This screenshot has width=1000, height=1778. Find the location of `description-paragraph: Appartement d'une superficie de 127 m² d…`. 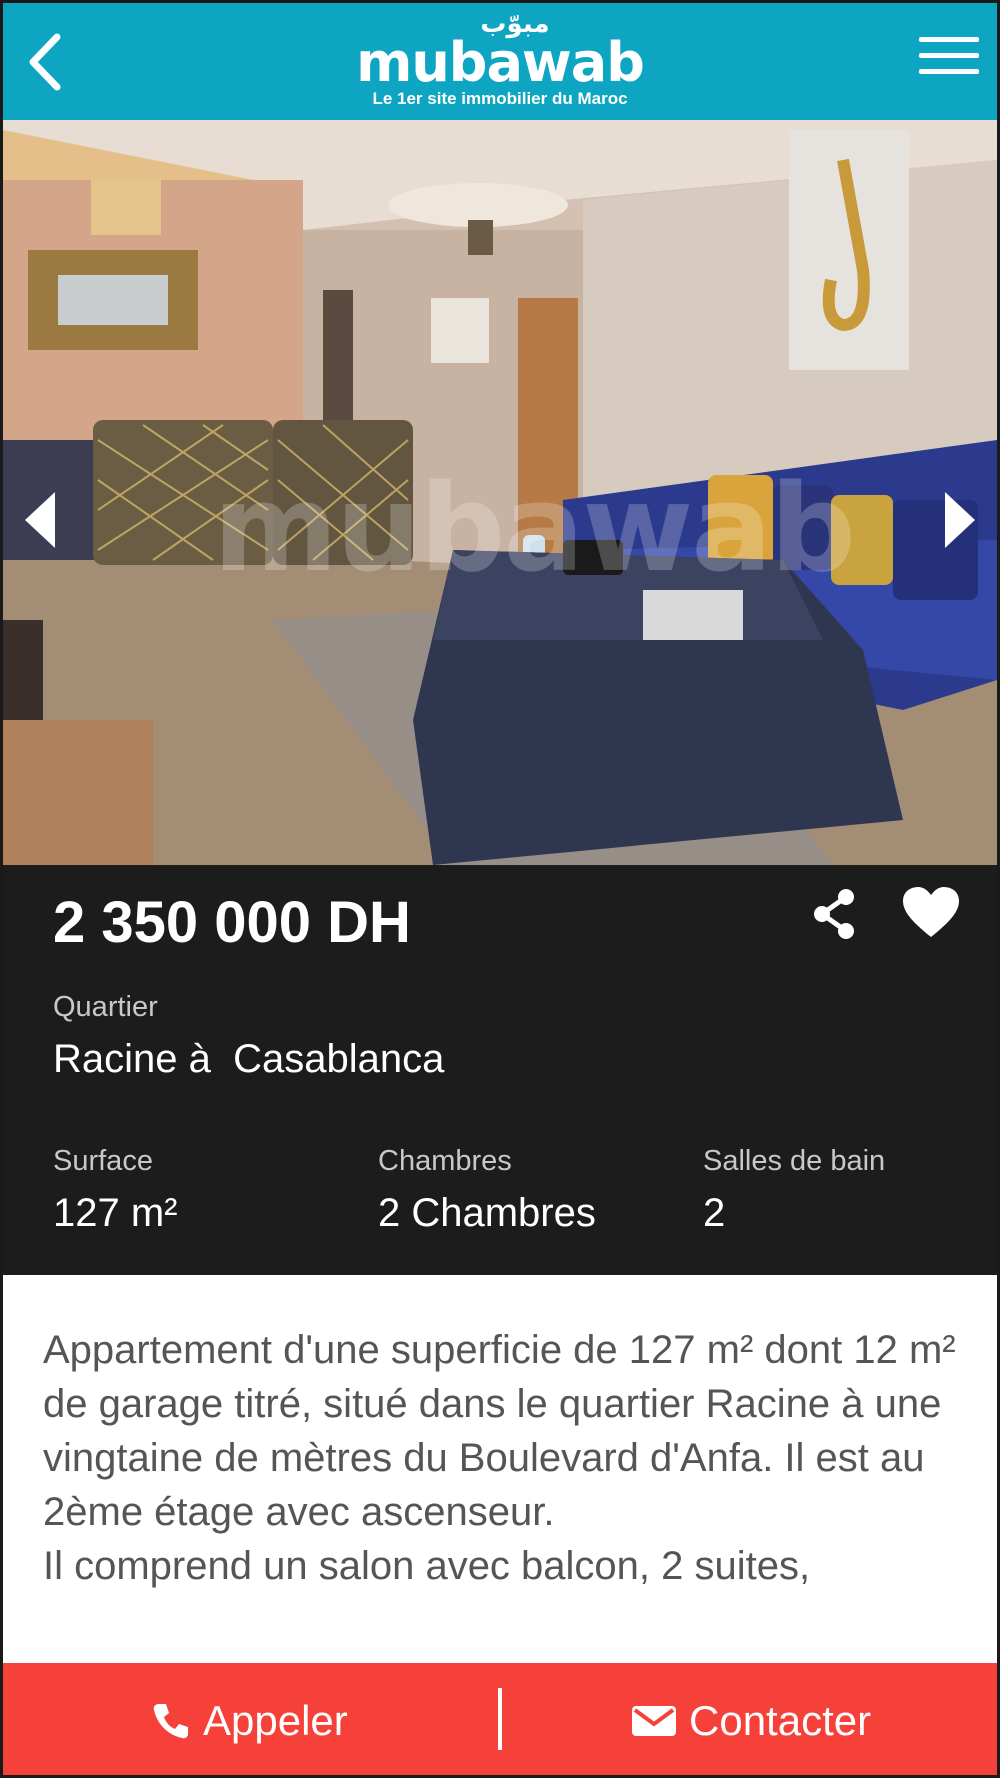

description-paragraph: Appartement d'une superficie de 127 m² d… is located at coordinates (499, 1431).